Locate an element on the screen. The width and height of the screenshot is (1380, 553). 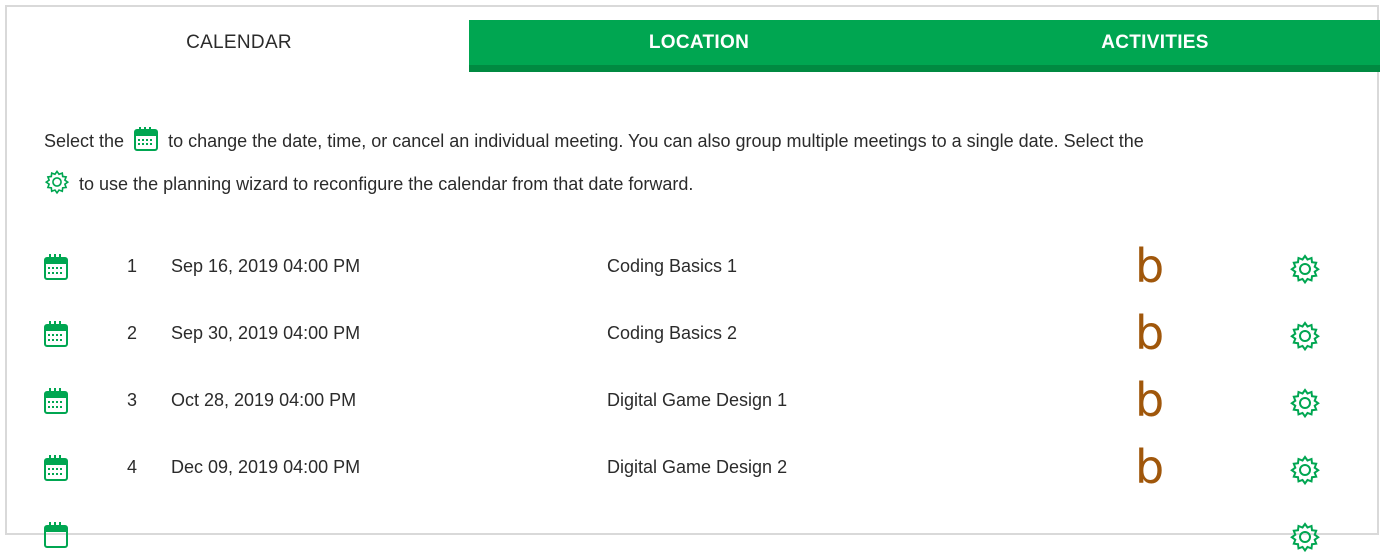
meeting-datetime: Sep 16, 2019 04:00 PM is located at coordinates (266, 266).